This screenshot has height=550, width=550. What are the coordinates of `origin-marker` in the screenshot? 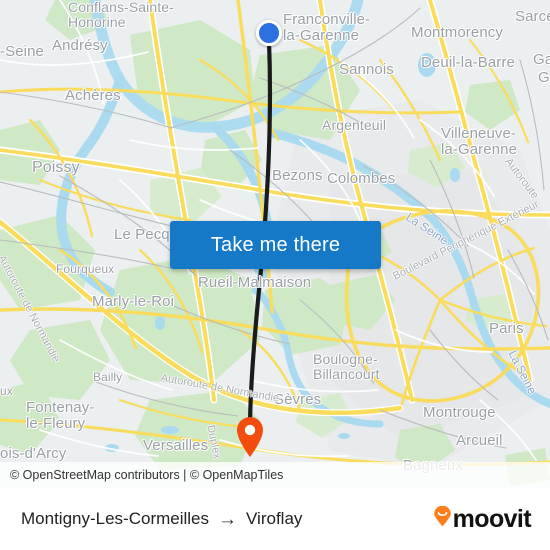 It's located at (269, 33).